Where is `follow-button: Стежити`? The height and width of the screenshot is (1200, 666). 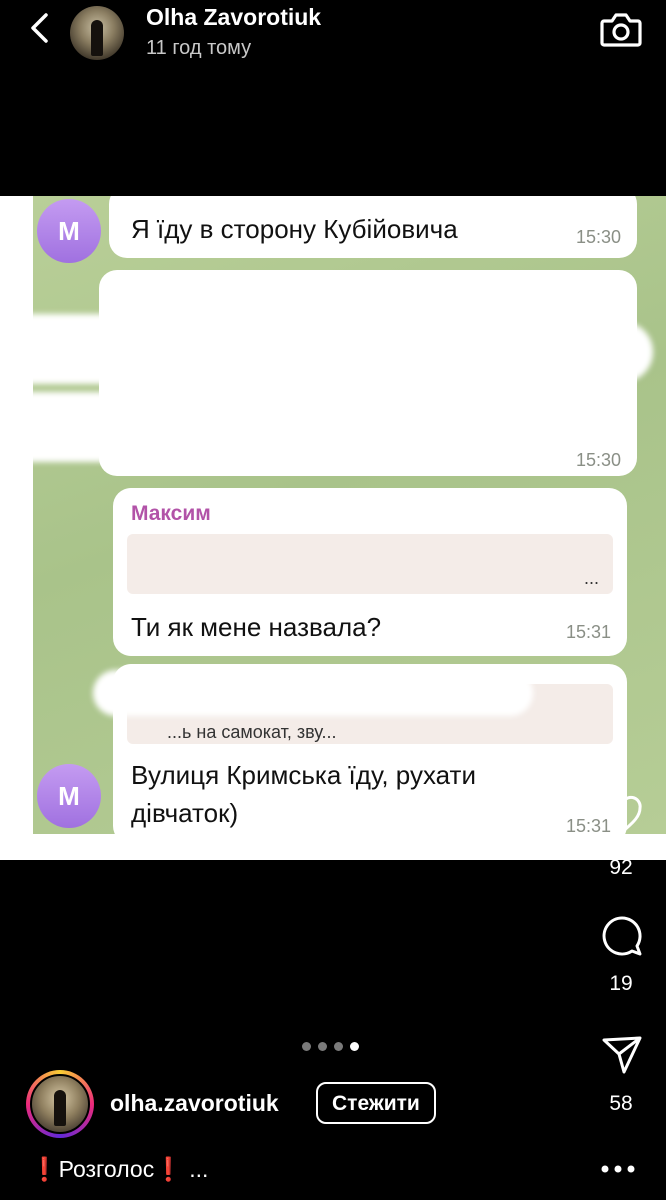
follow-button: Стежити is located at coordinates (376, 1103).